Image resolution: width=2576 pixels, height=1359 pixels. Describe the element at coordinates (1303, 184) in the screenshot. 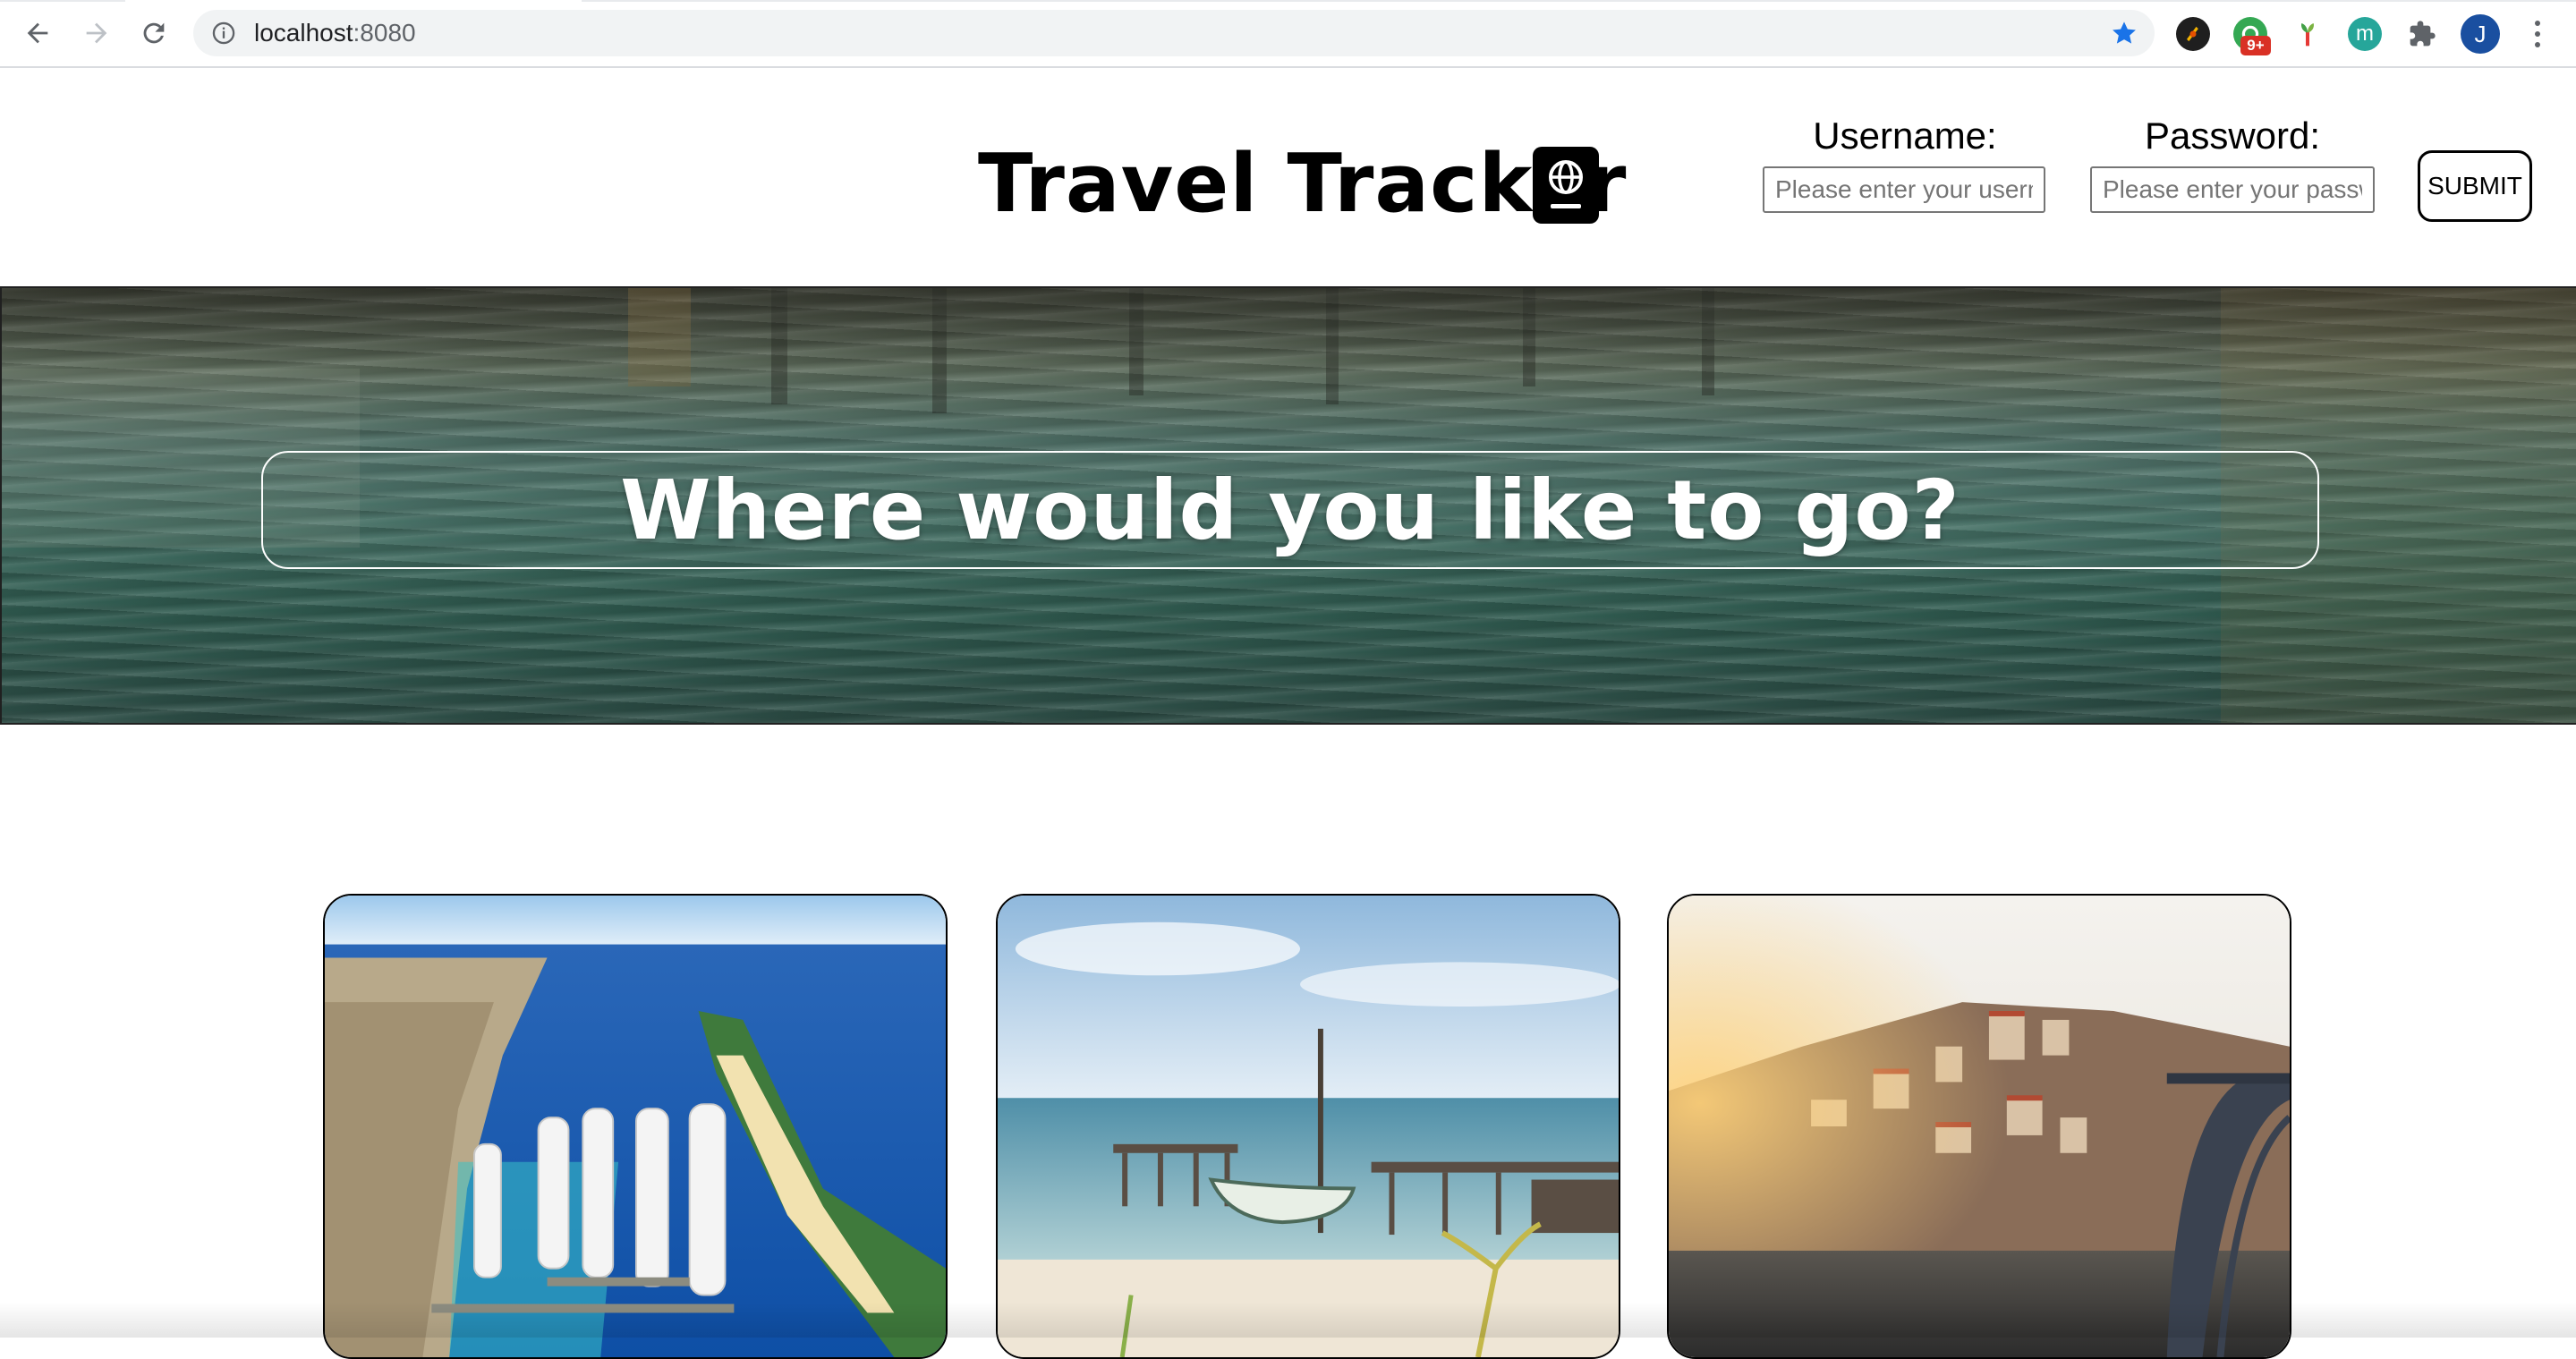

I see `page-title: Travel Tracker` at that location.